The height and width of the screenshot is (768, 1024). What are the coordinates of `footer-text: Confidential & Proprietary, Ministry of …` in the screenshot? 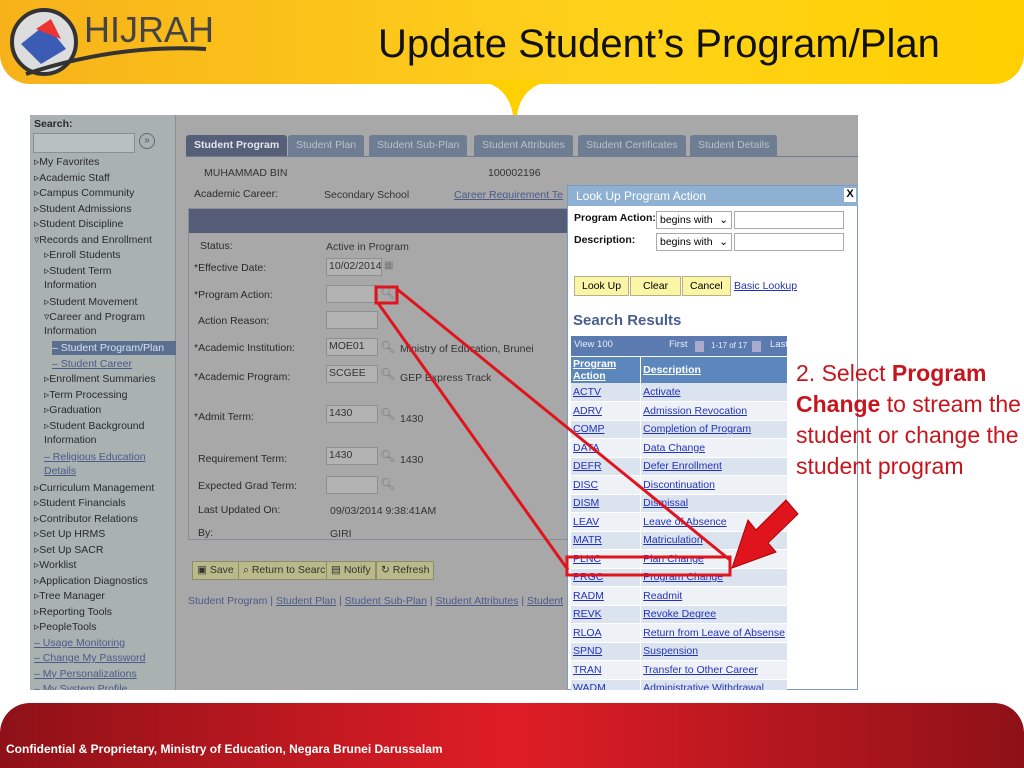 It's located at (224, 749).